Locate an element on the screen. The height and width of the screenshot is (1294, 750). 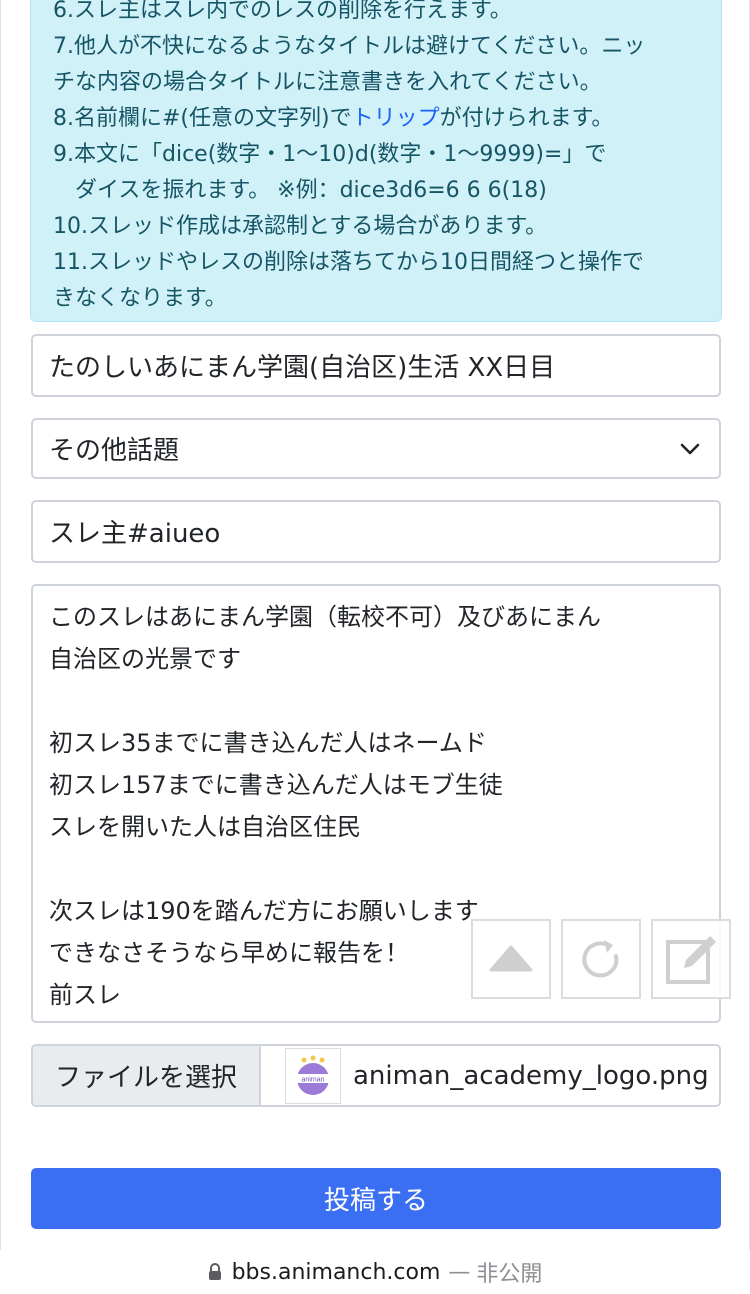
rule-10: 10.スレッド作成は承認制とする場合があります。 is located at coordinates (300, 226).